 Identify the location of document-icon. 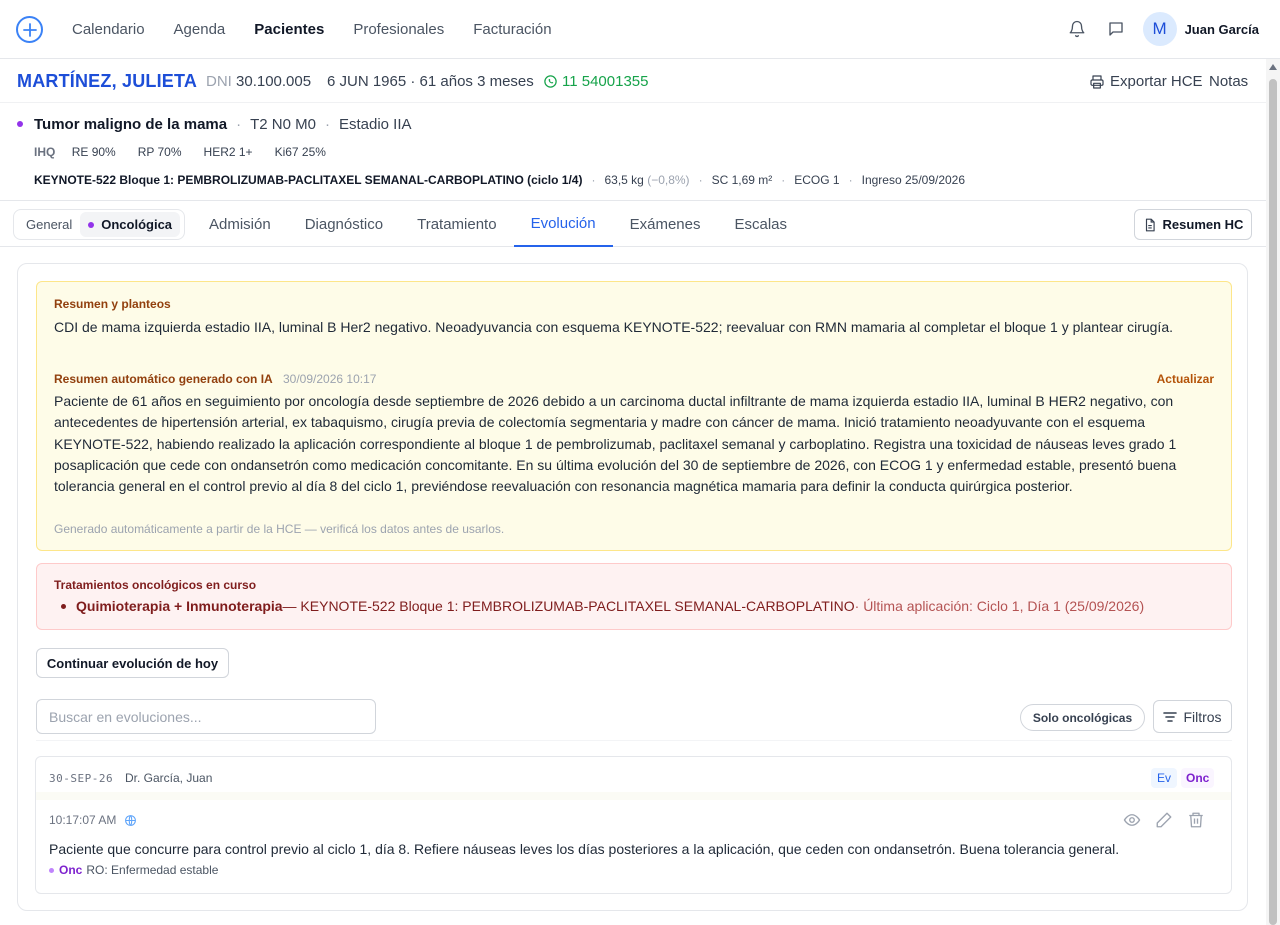
(1150, 224).